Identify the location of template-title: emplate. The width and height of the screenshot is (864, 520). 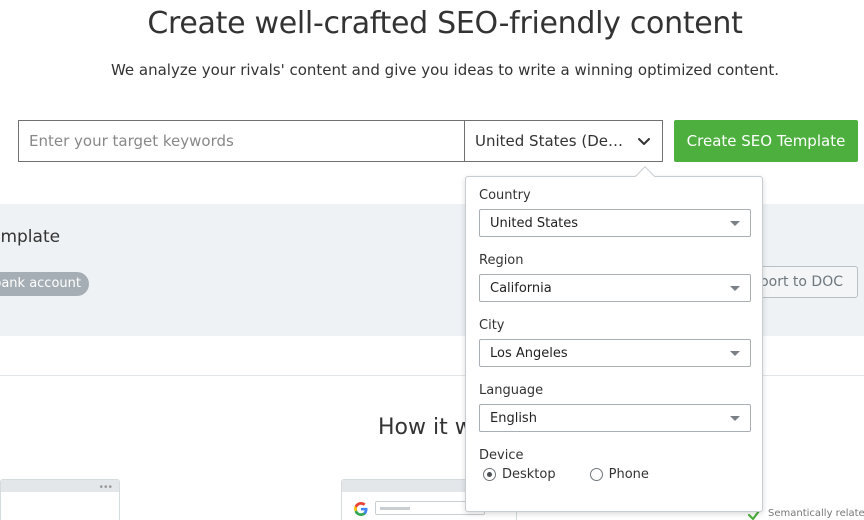
(35, 237).